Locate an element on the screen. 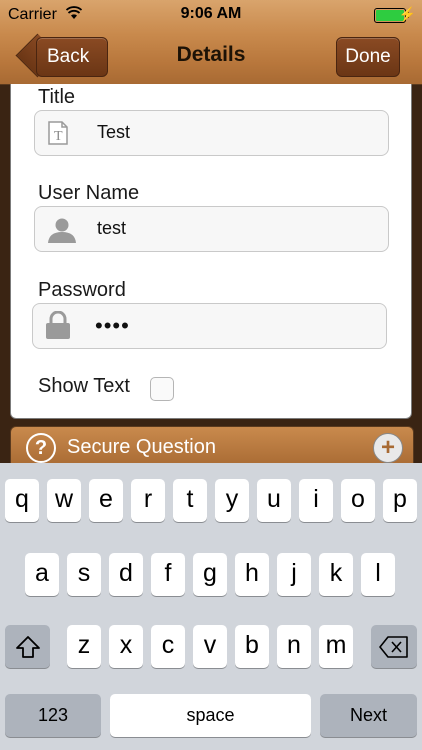 The image size is (422, 750). person-icon is located at coordinates (62, 230).